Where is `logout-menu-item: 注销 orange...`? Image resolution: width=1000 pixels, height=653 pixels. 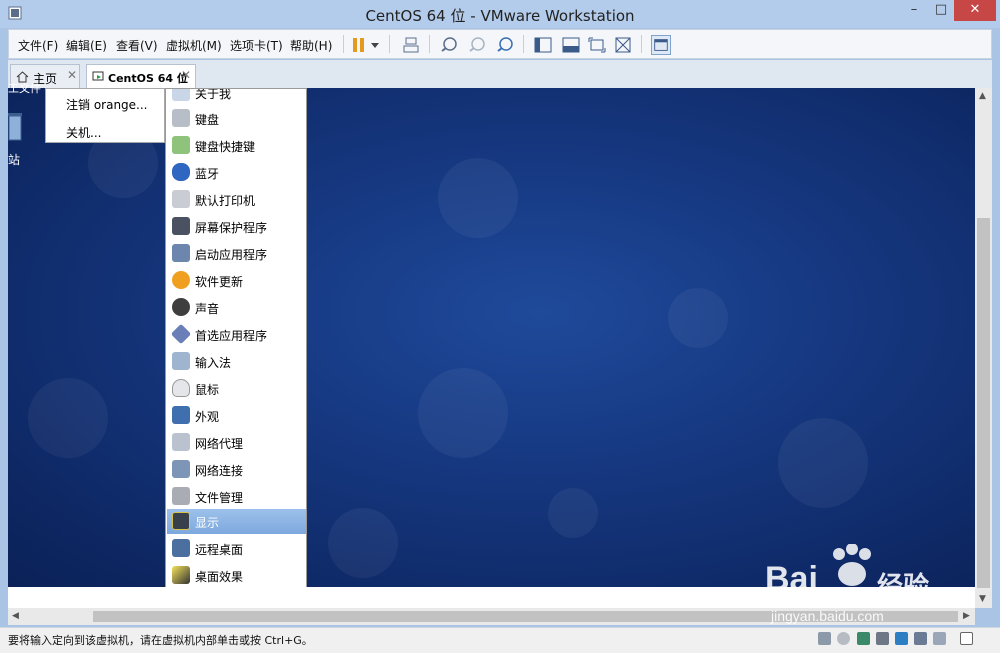 logout-menu-item: 注销 orange... is located at coordinates (107, 104).